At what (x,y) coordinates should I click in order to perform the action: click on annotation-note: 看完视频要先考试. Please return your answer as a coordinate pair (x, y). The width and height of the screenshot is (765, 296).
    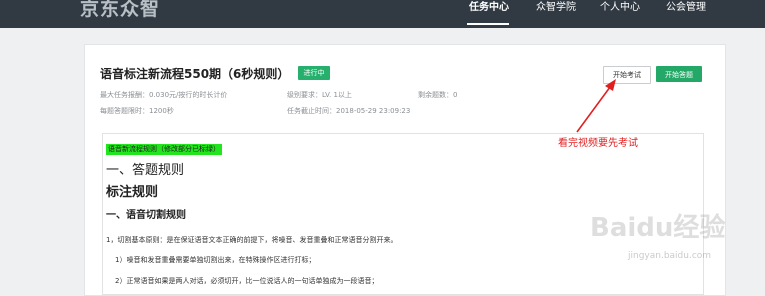
    Looking at the image, I should click on (598, 143).